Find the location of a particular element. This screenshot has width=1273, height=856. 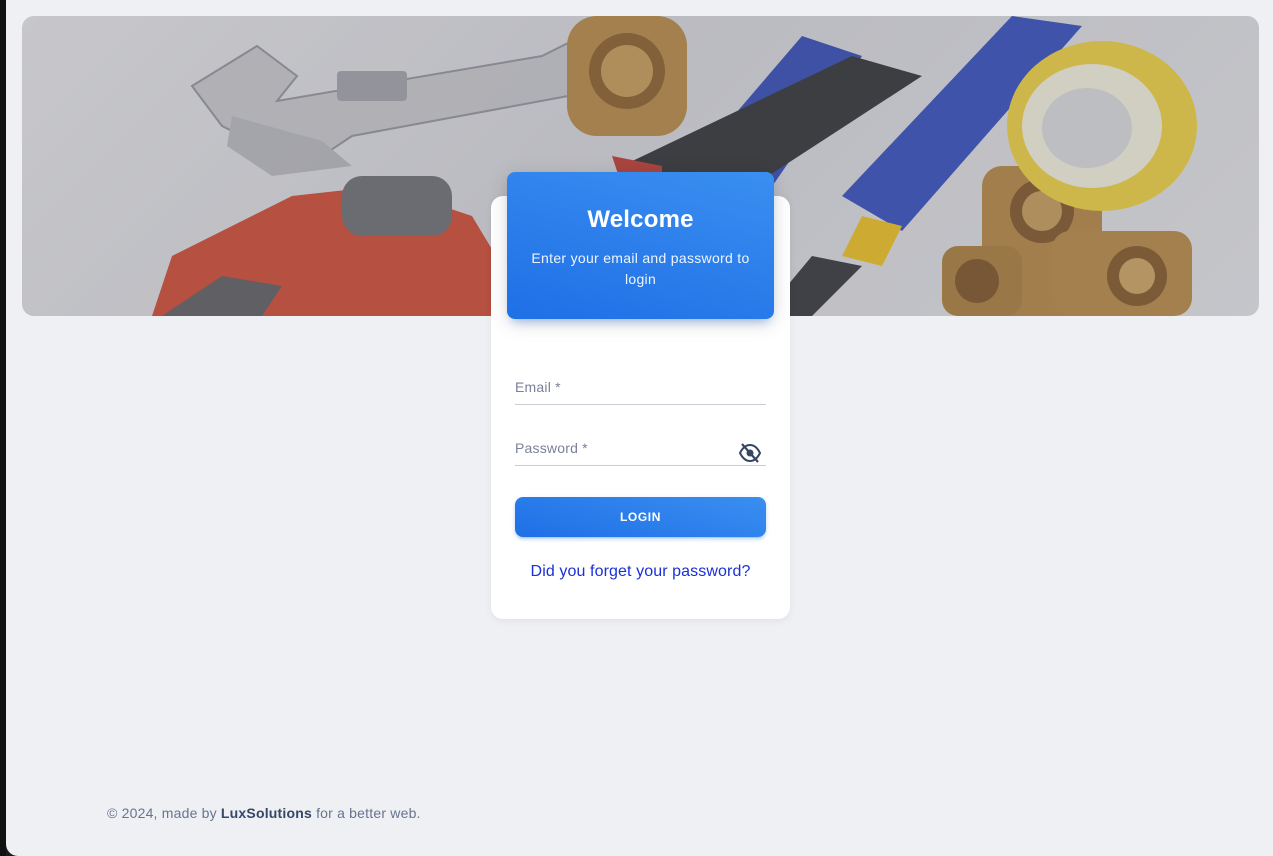

password-field: Password * is located at coordinates (642, 449).